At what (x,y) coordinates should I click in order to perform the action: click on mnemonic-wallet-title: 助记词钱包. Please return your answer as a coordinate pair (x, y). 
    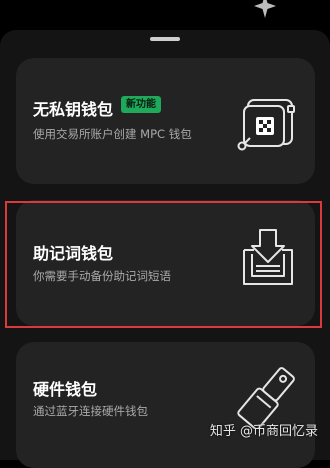
    Looking at the image, I should click on (73, 253).